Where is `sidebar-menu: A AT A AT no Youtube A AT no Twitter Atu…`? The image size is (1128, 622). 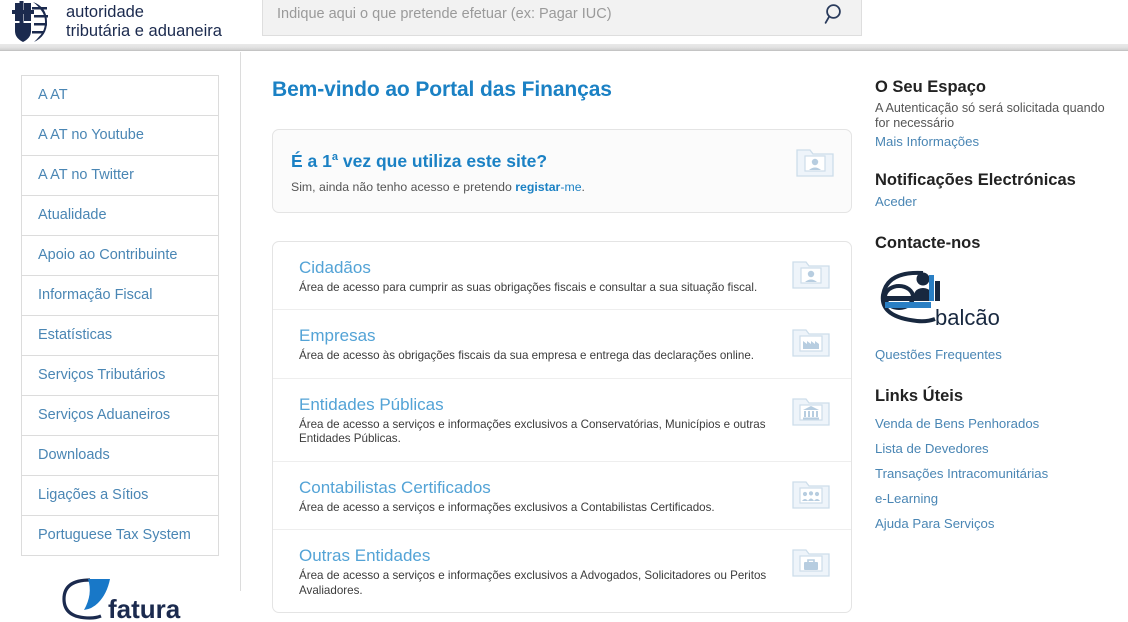 sidebar-menu: A AT A AT no Youtube A AT no Twitter Atu… is located at coordinates (120, 315).